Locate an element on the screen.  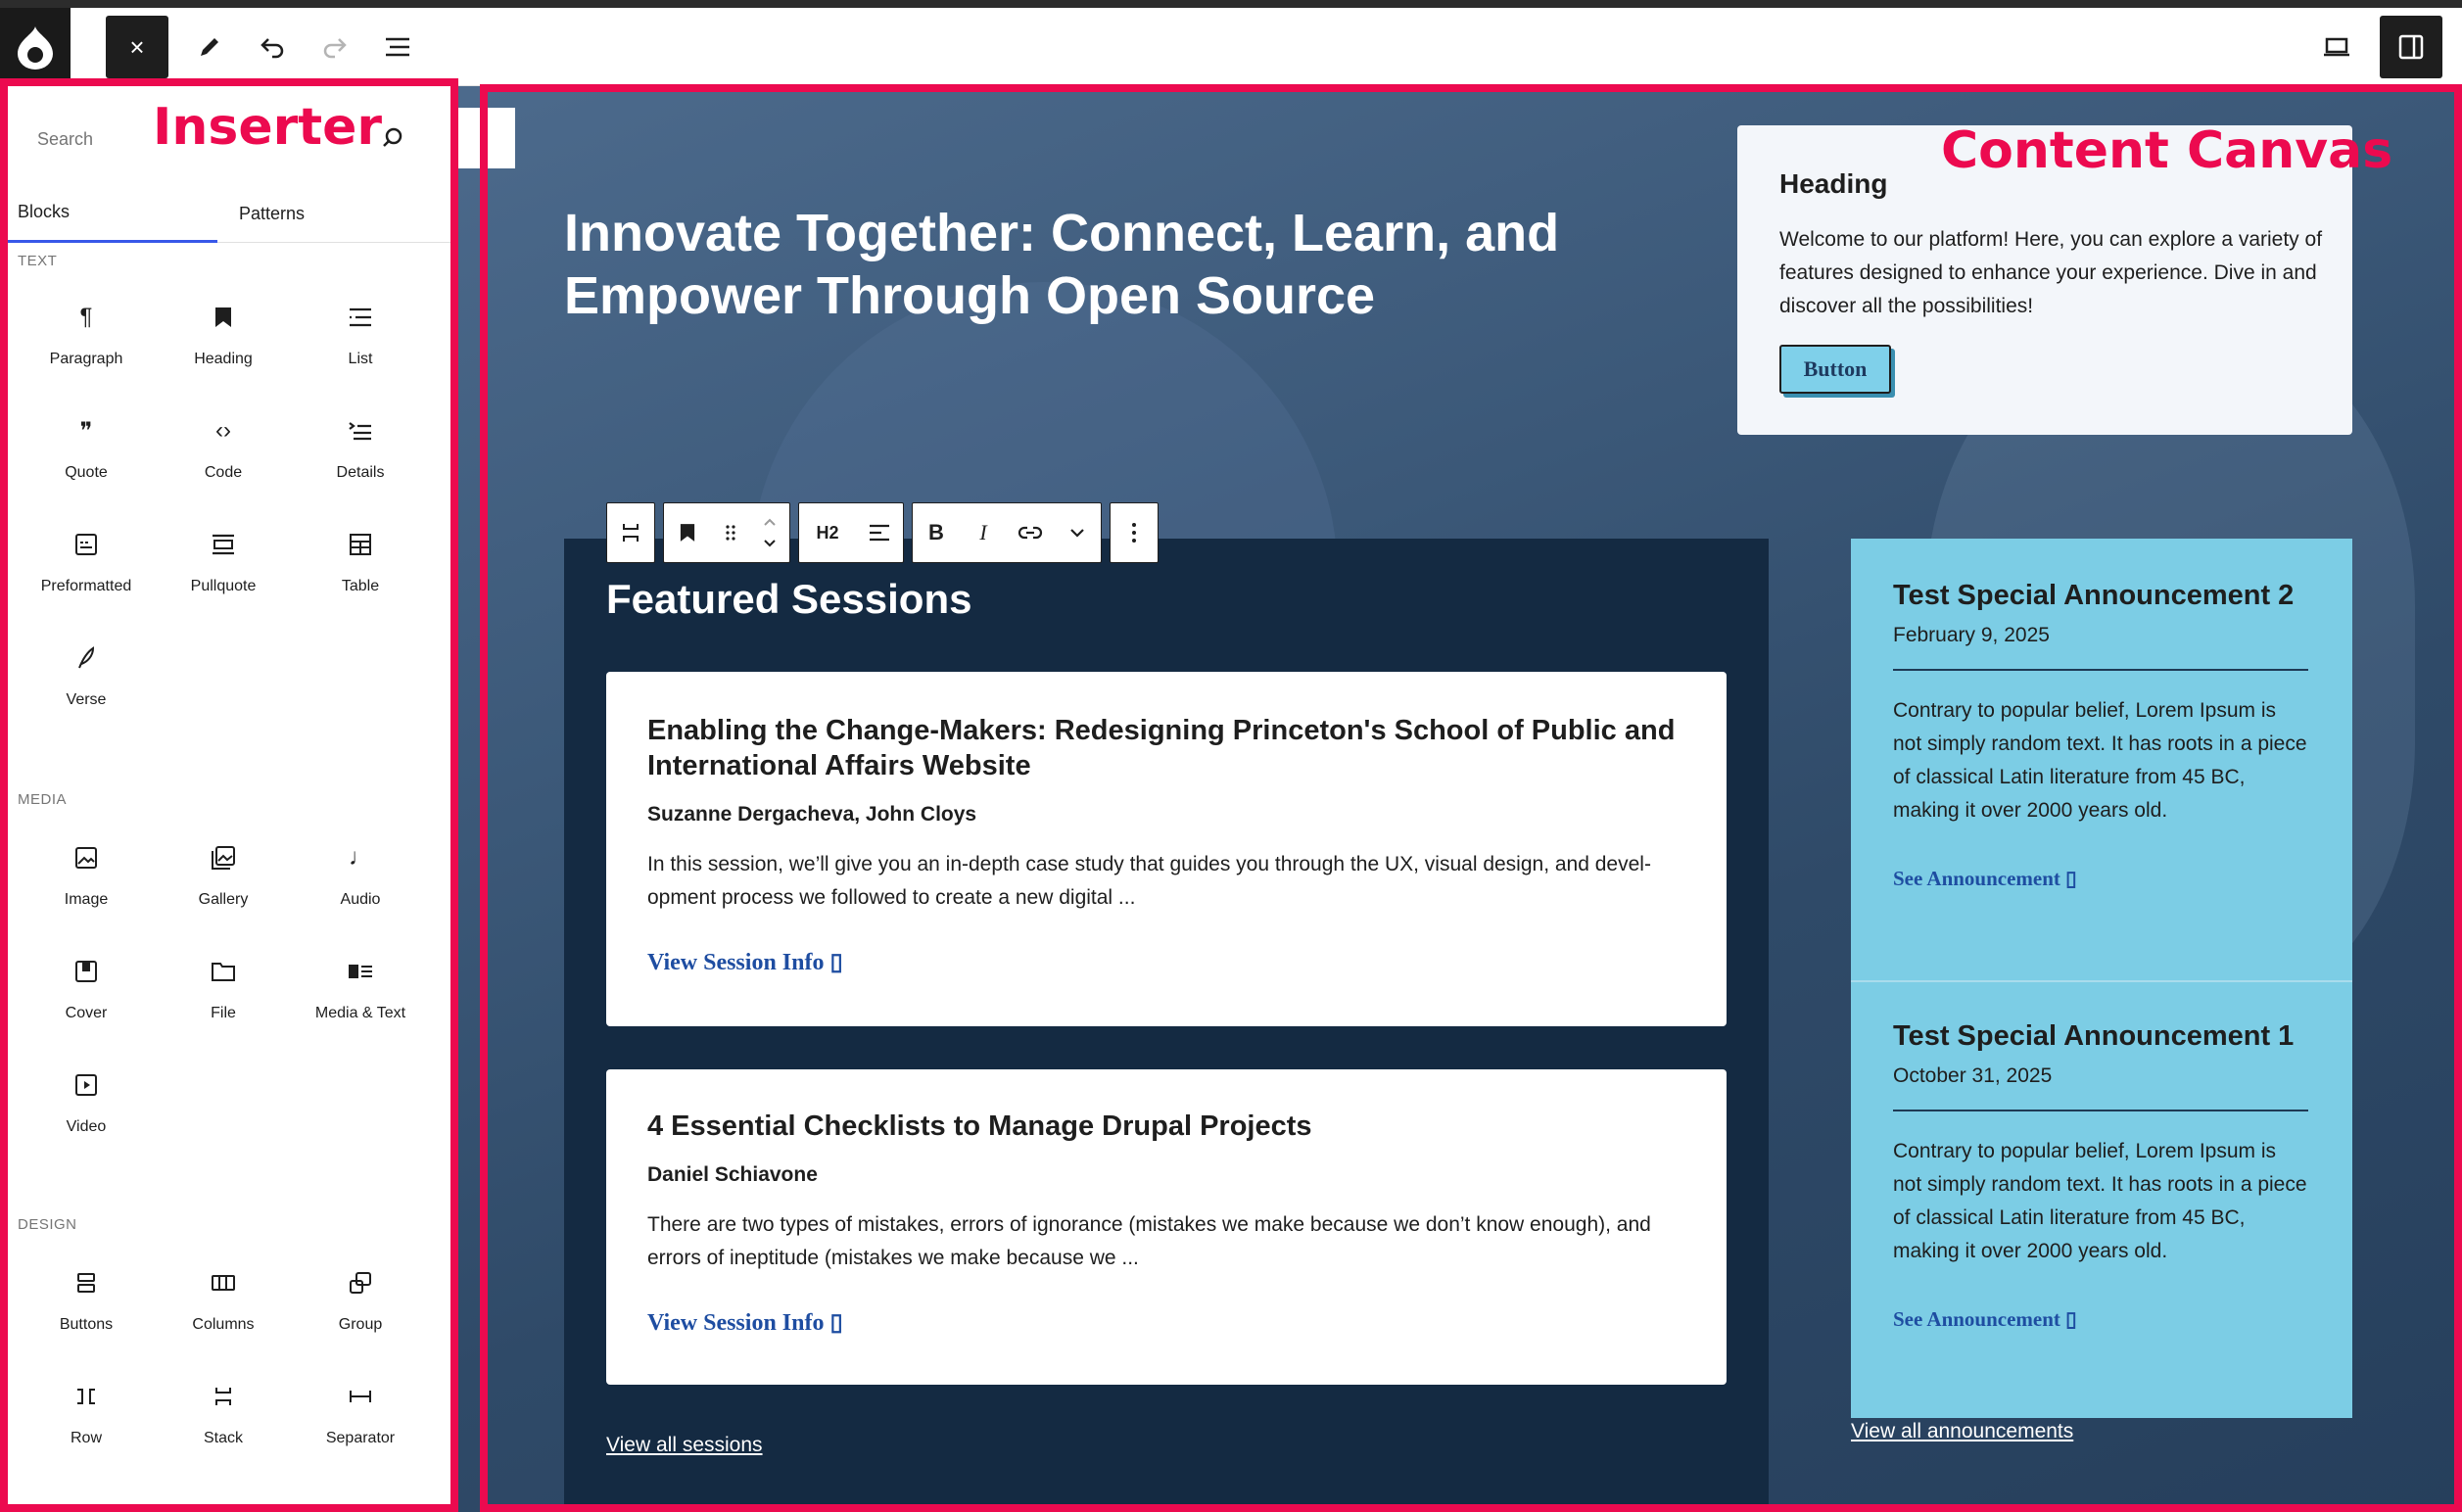
drag-handle is located at coordinates (730, 533).